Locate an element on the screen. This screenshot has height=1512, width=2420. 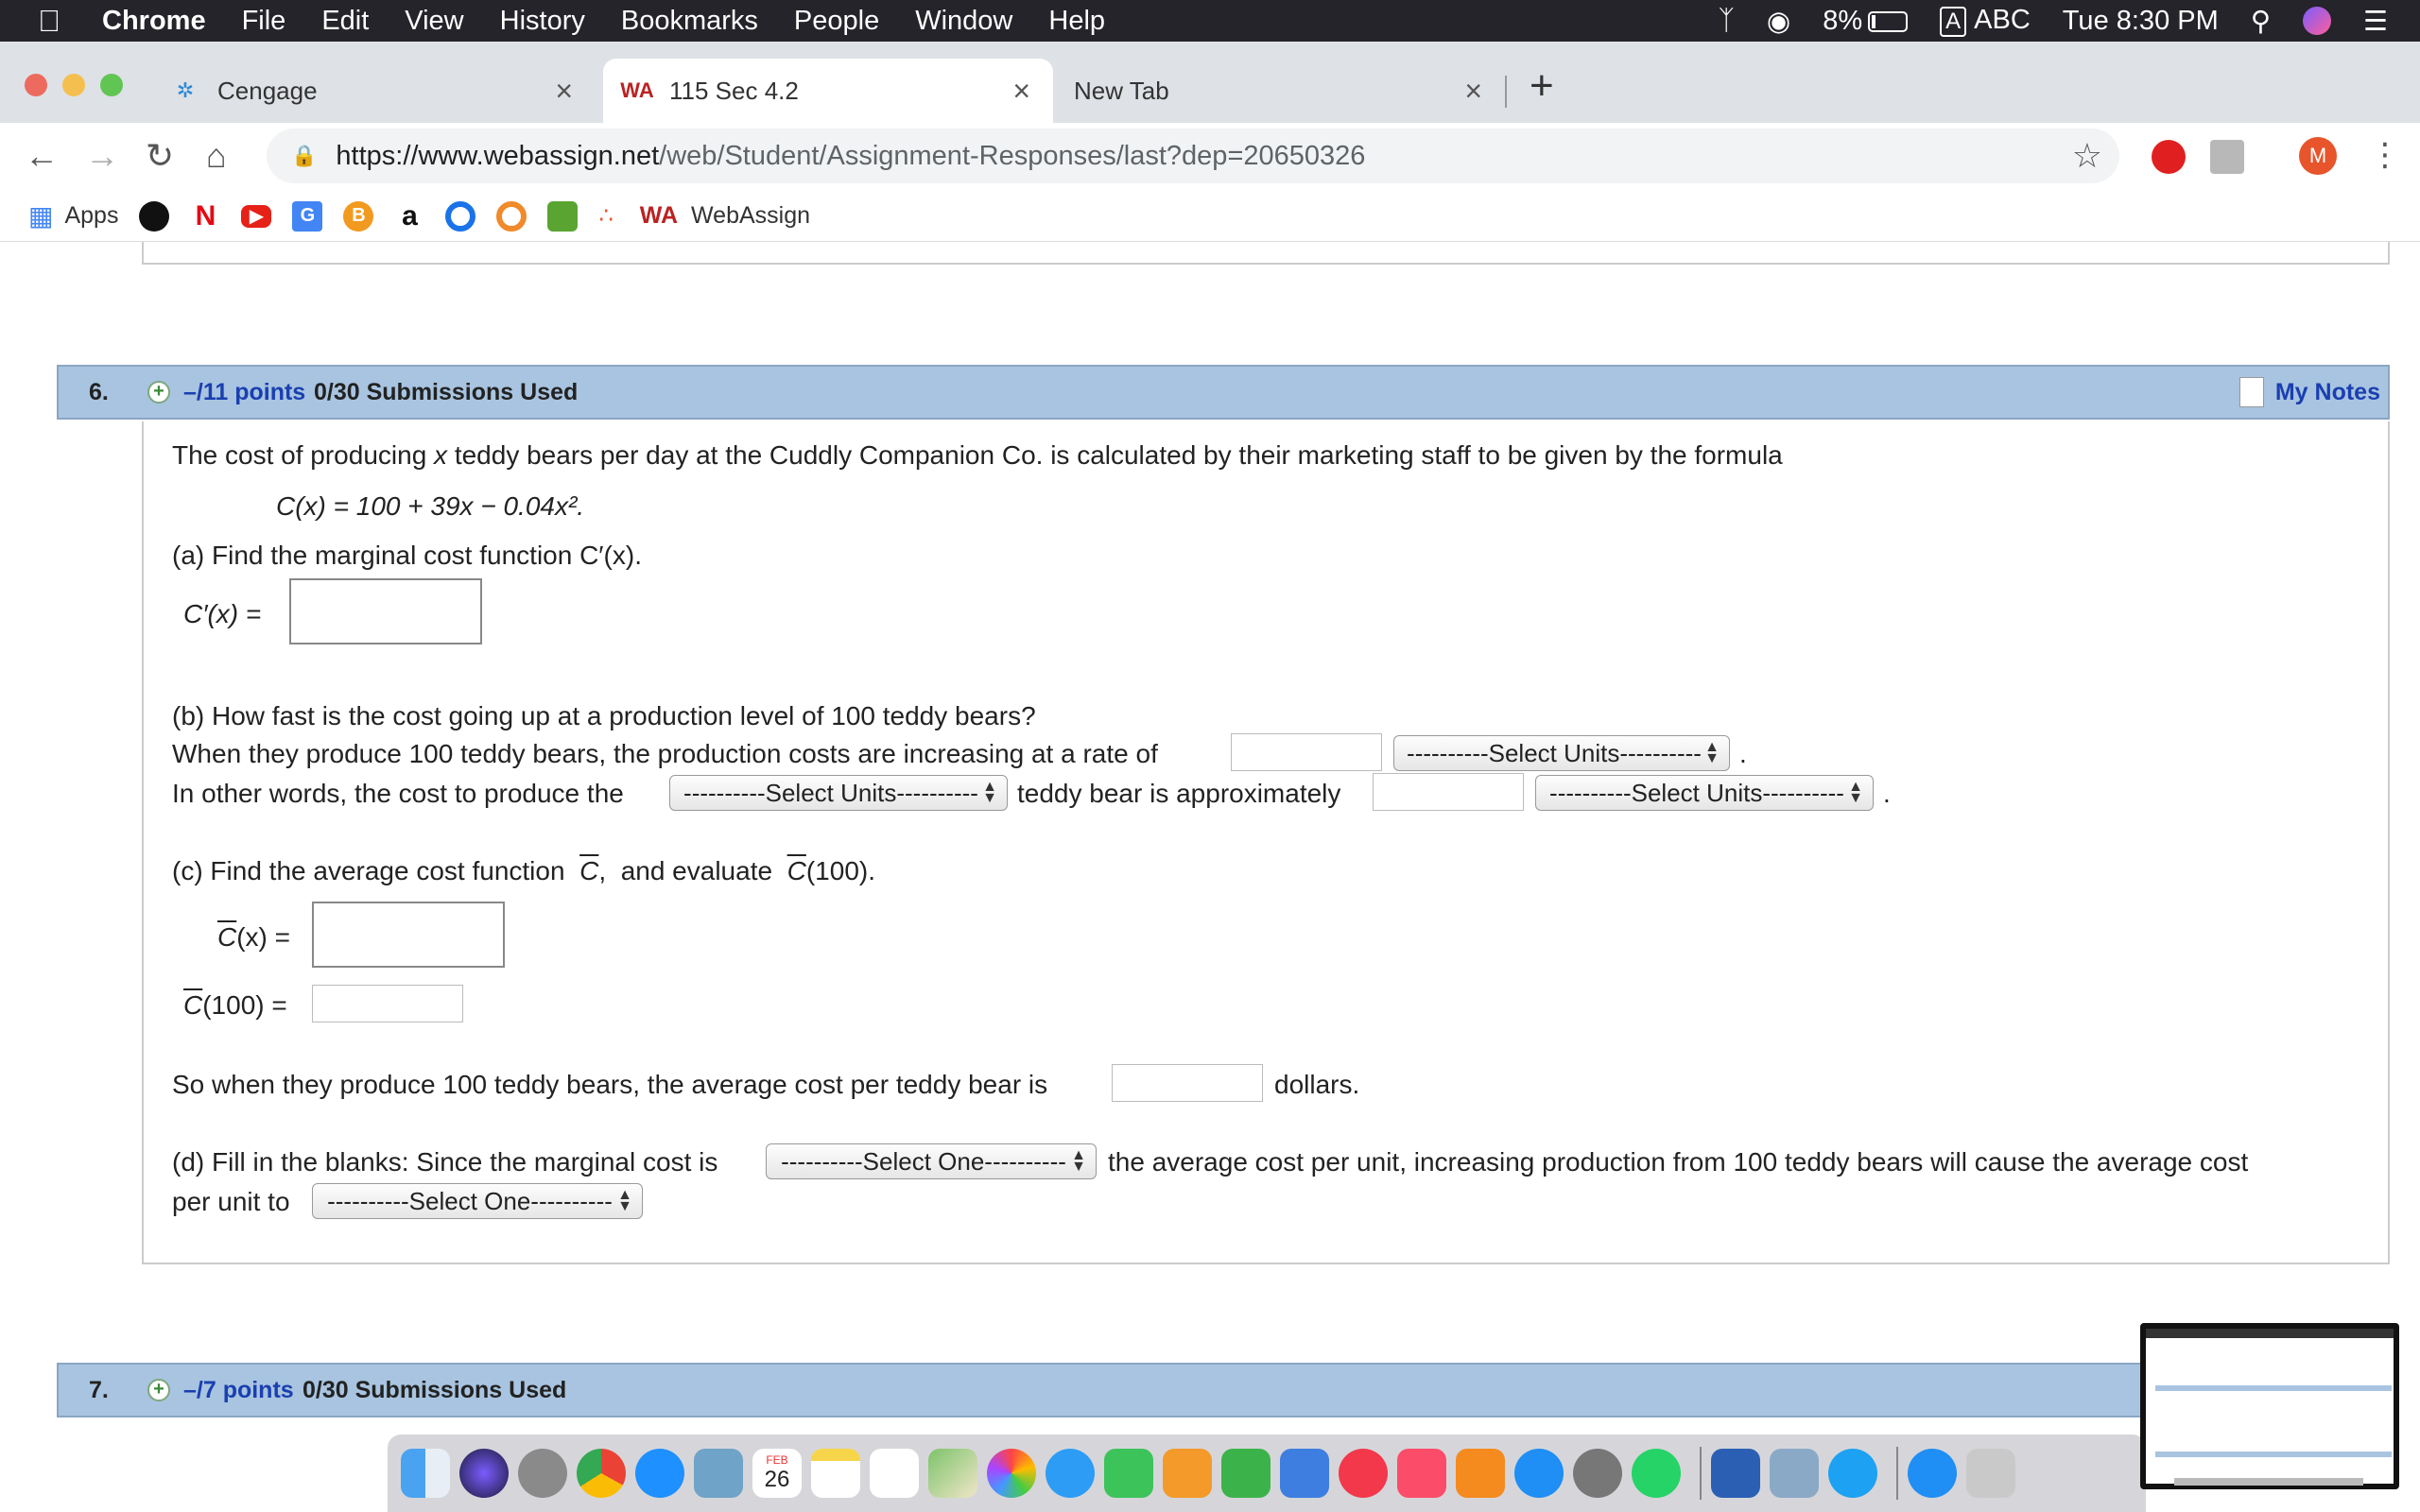
photos-icon is located at coordinates (1012, 1473).